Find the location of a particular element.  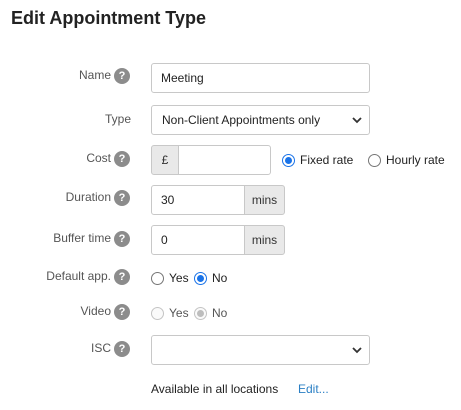

hourly-rate-label: Hourly rate is located at coordinates (415, 160).